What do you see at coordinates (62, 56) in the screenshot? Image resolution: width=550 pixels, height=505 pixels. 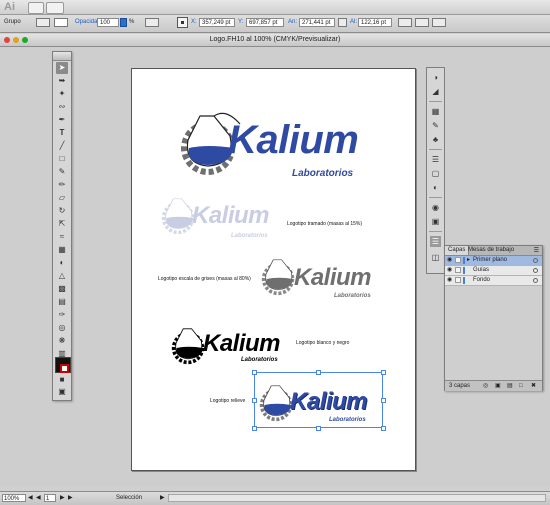 I see `tools-panel-grip` at bounding box center [62, 56].